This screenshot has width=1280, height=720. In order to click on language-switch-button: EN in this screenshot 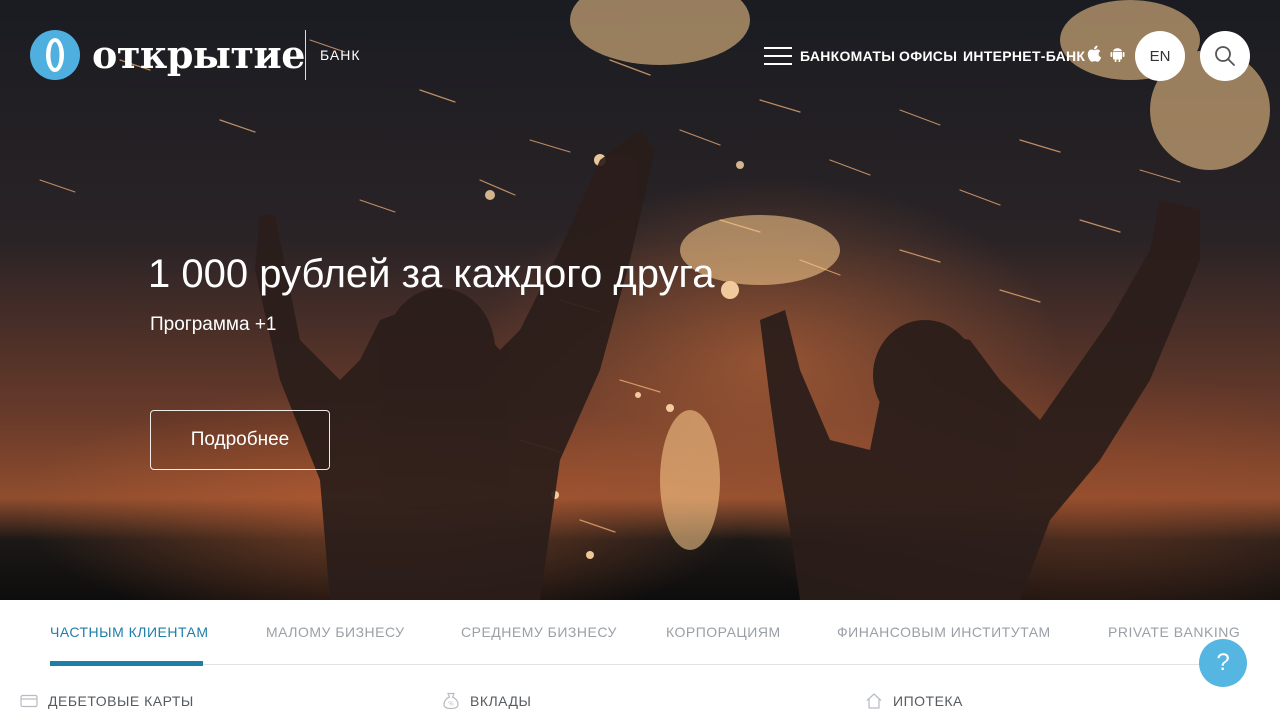, I will do `click(1160, 56)`.